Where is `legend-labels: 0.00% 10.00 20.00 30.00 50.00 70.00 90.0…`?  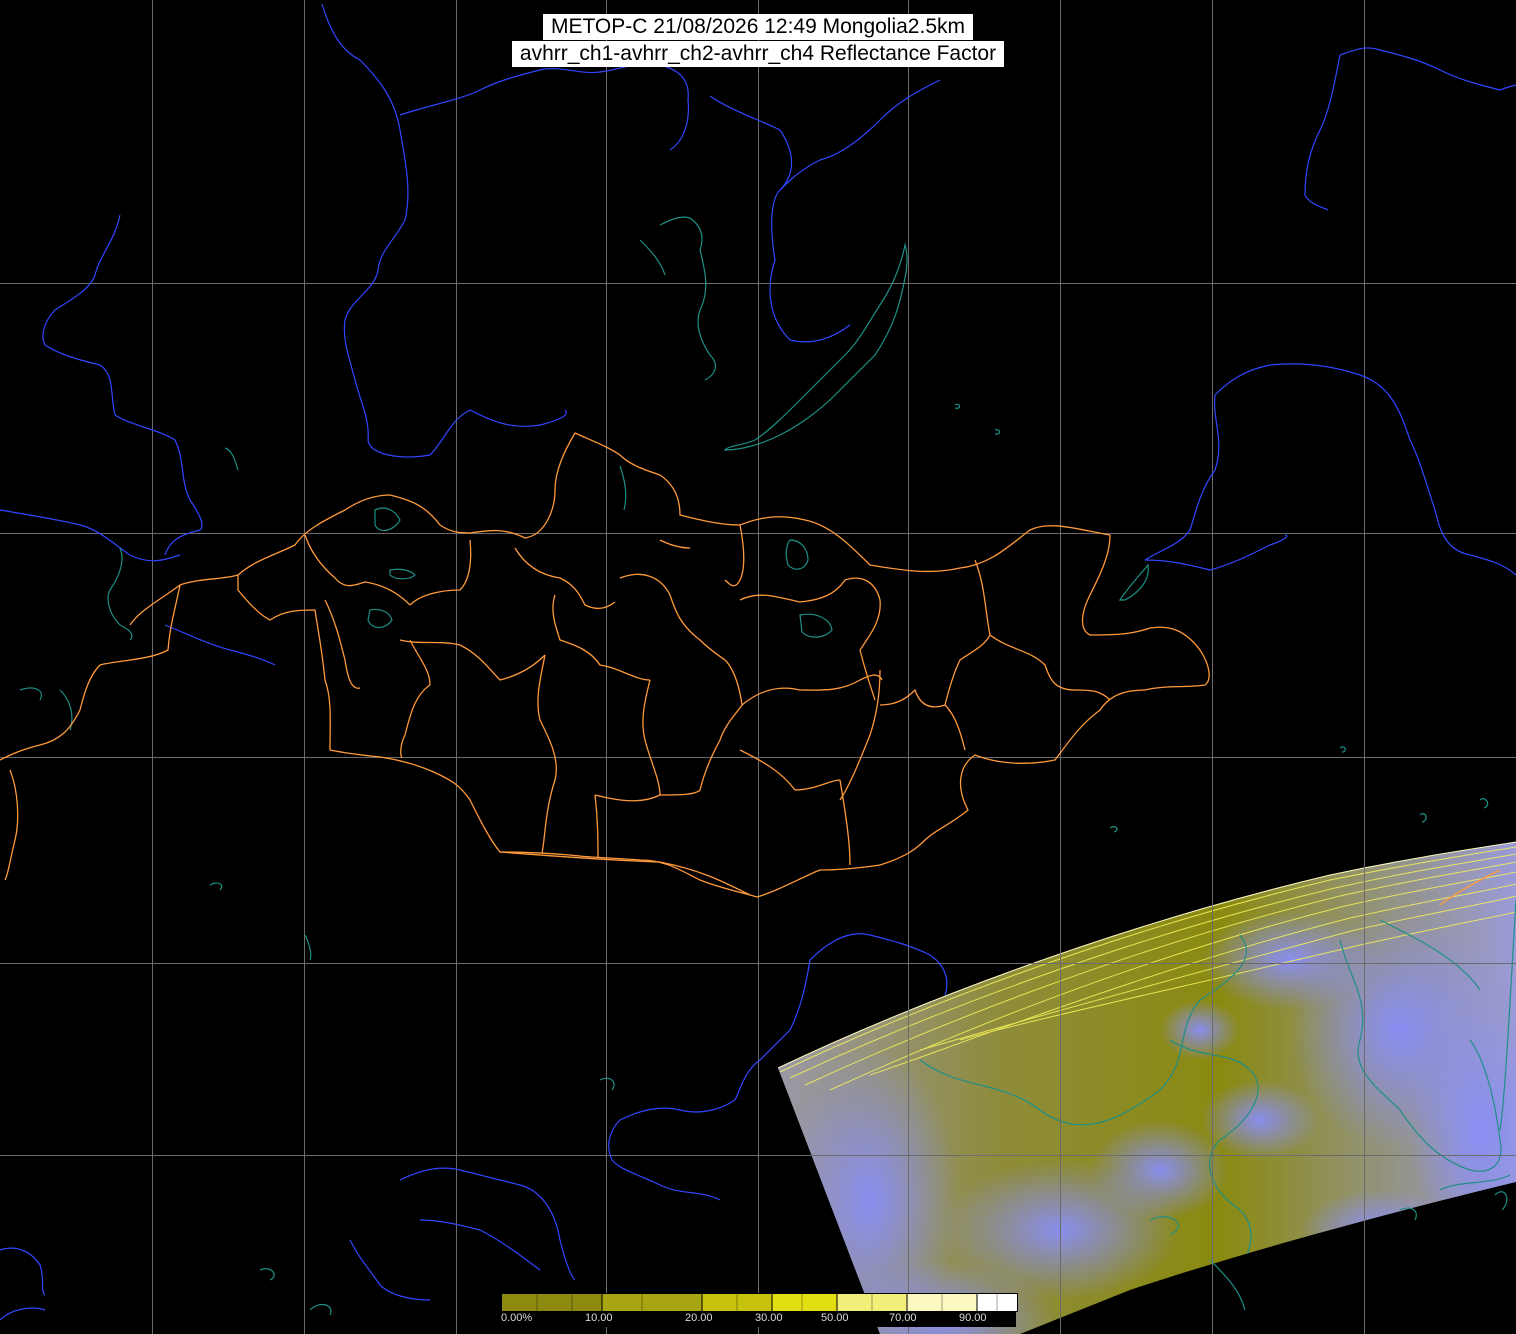
legend-labels: 0.00% 10.00 20.00 30.00 50.00 70.00 90.0… is located at coordinates (758, 1319).